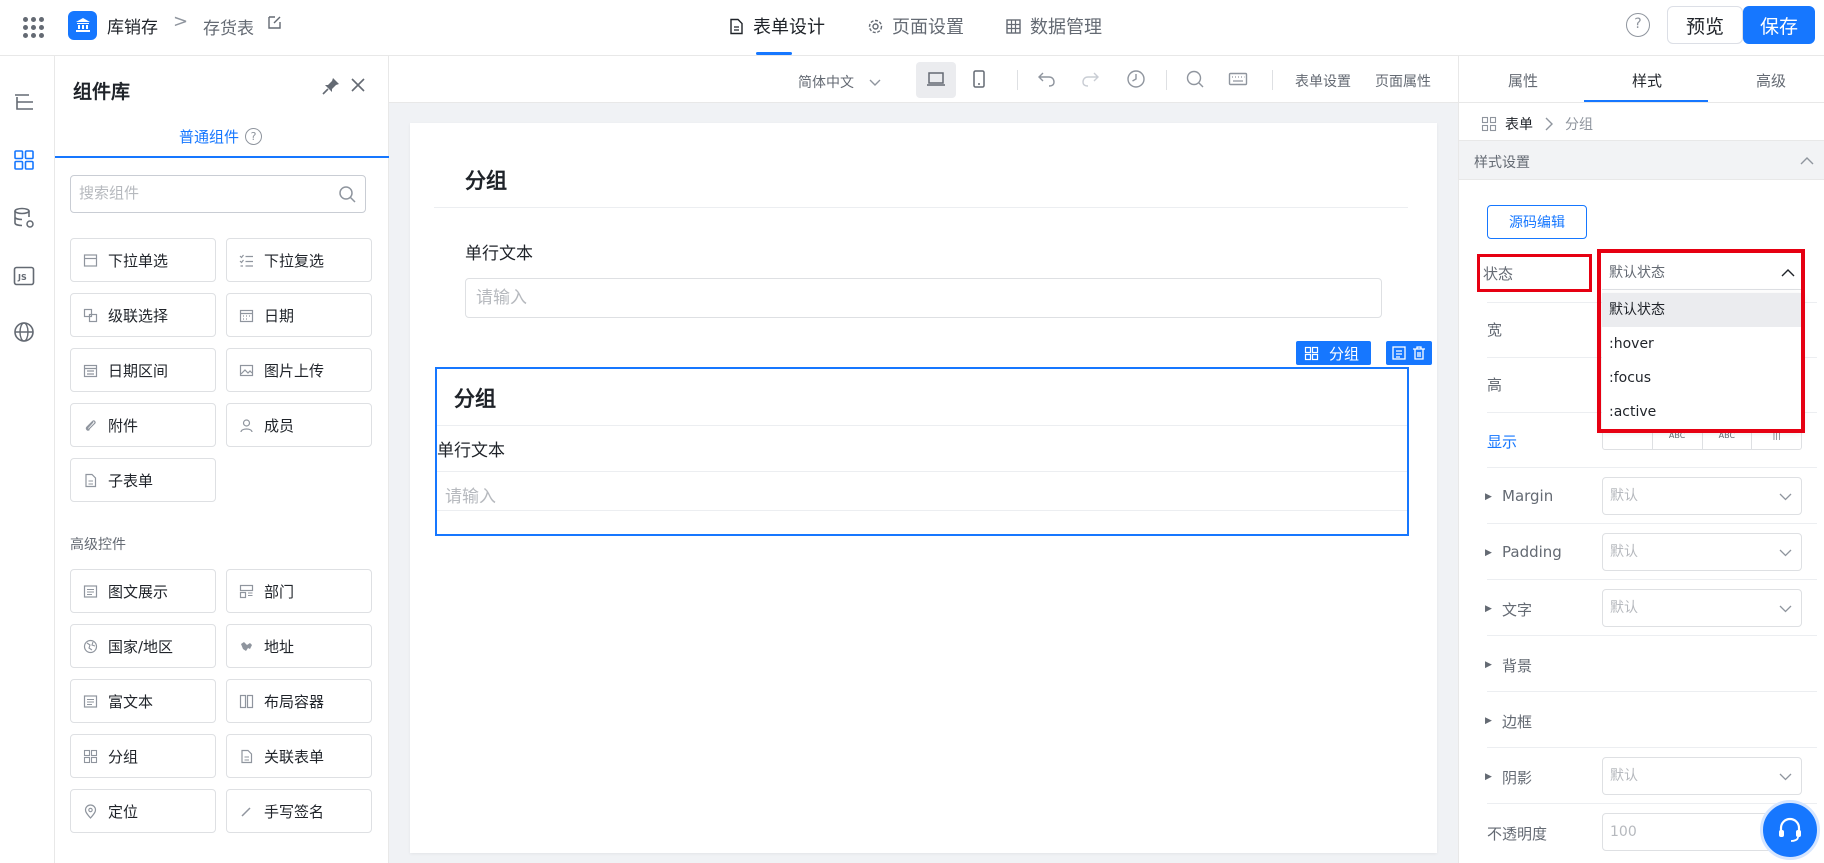 This screenshot has height=863, width=1824. I want to click on tab-basic-components: 普通组件 ?, so click(221, 136).